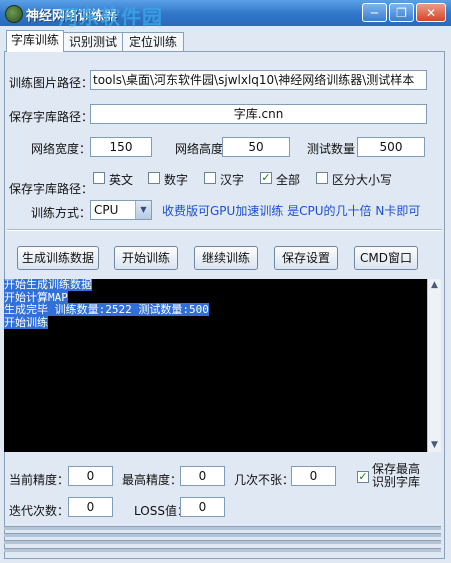  I want to click on digit-label: 数字, so click(176, 180).